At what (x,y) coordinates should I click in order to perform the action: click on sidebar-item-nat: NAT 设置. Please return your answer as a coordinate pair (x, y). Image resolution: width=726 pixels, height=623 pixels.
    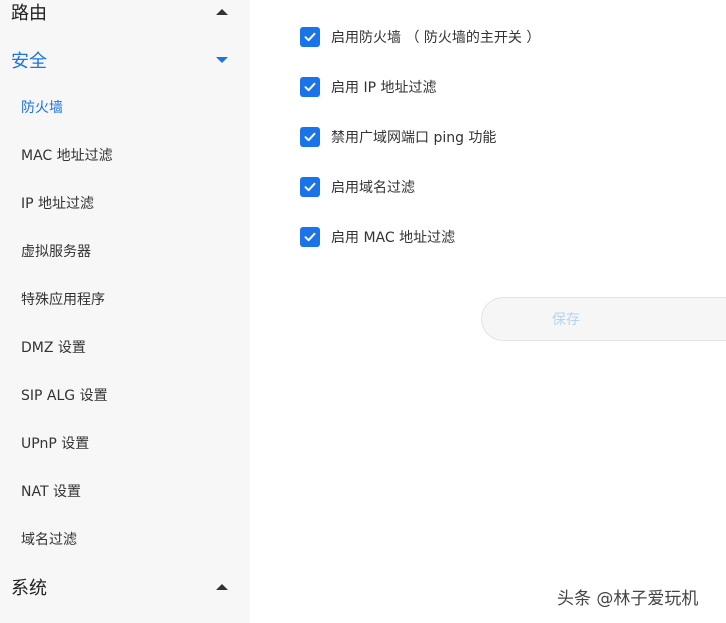
    Looking at the image, I should click on (125, 491).